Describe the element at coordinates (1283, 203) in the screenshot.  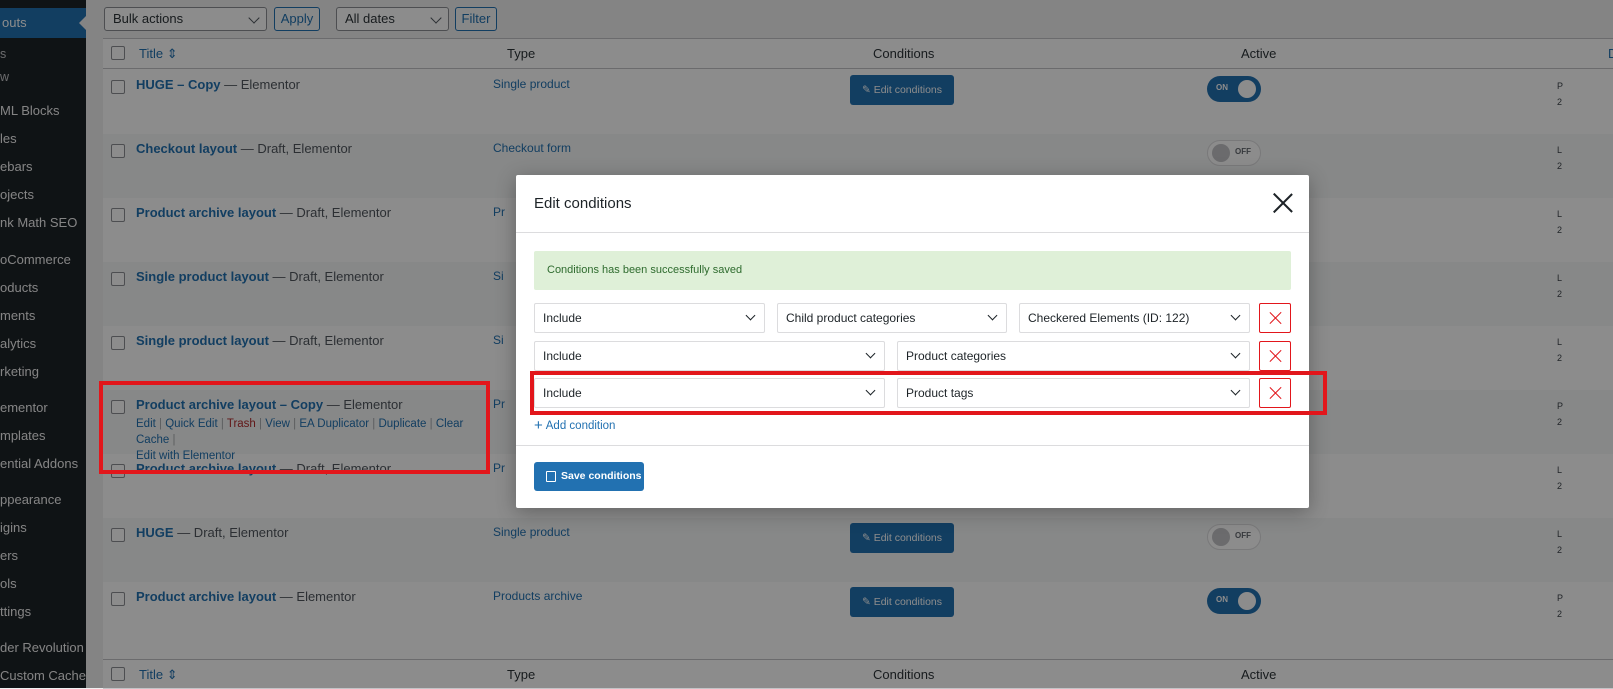
I see `close-icon` at that location.